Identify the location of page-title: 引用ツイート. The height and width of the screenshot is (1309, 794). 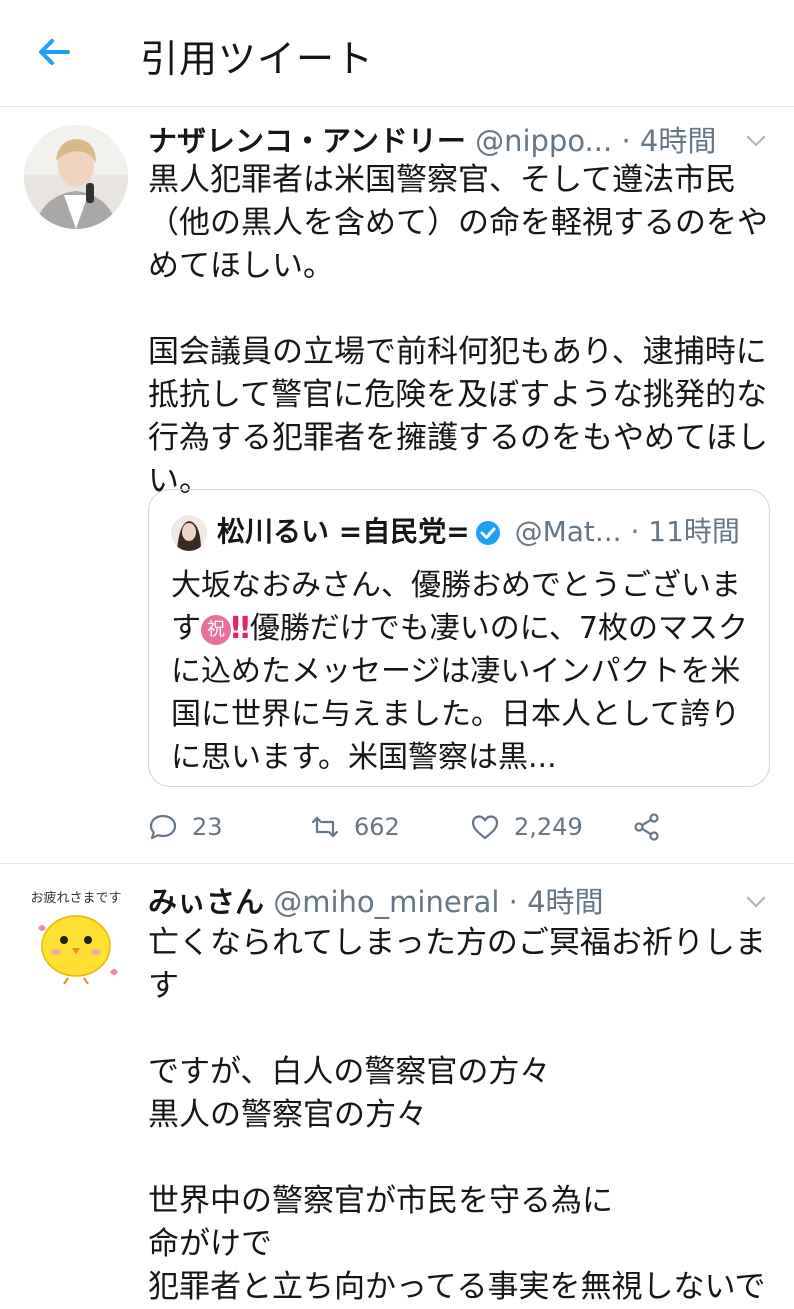
(257, 59).